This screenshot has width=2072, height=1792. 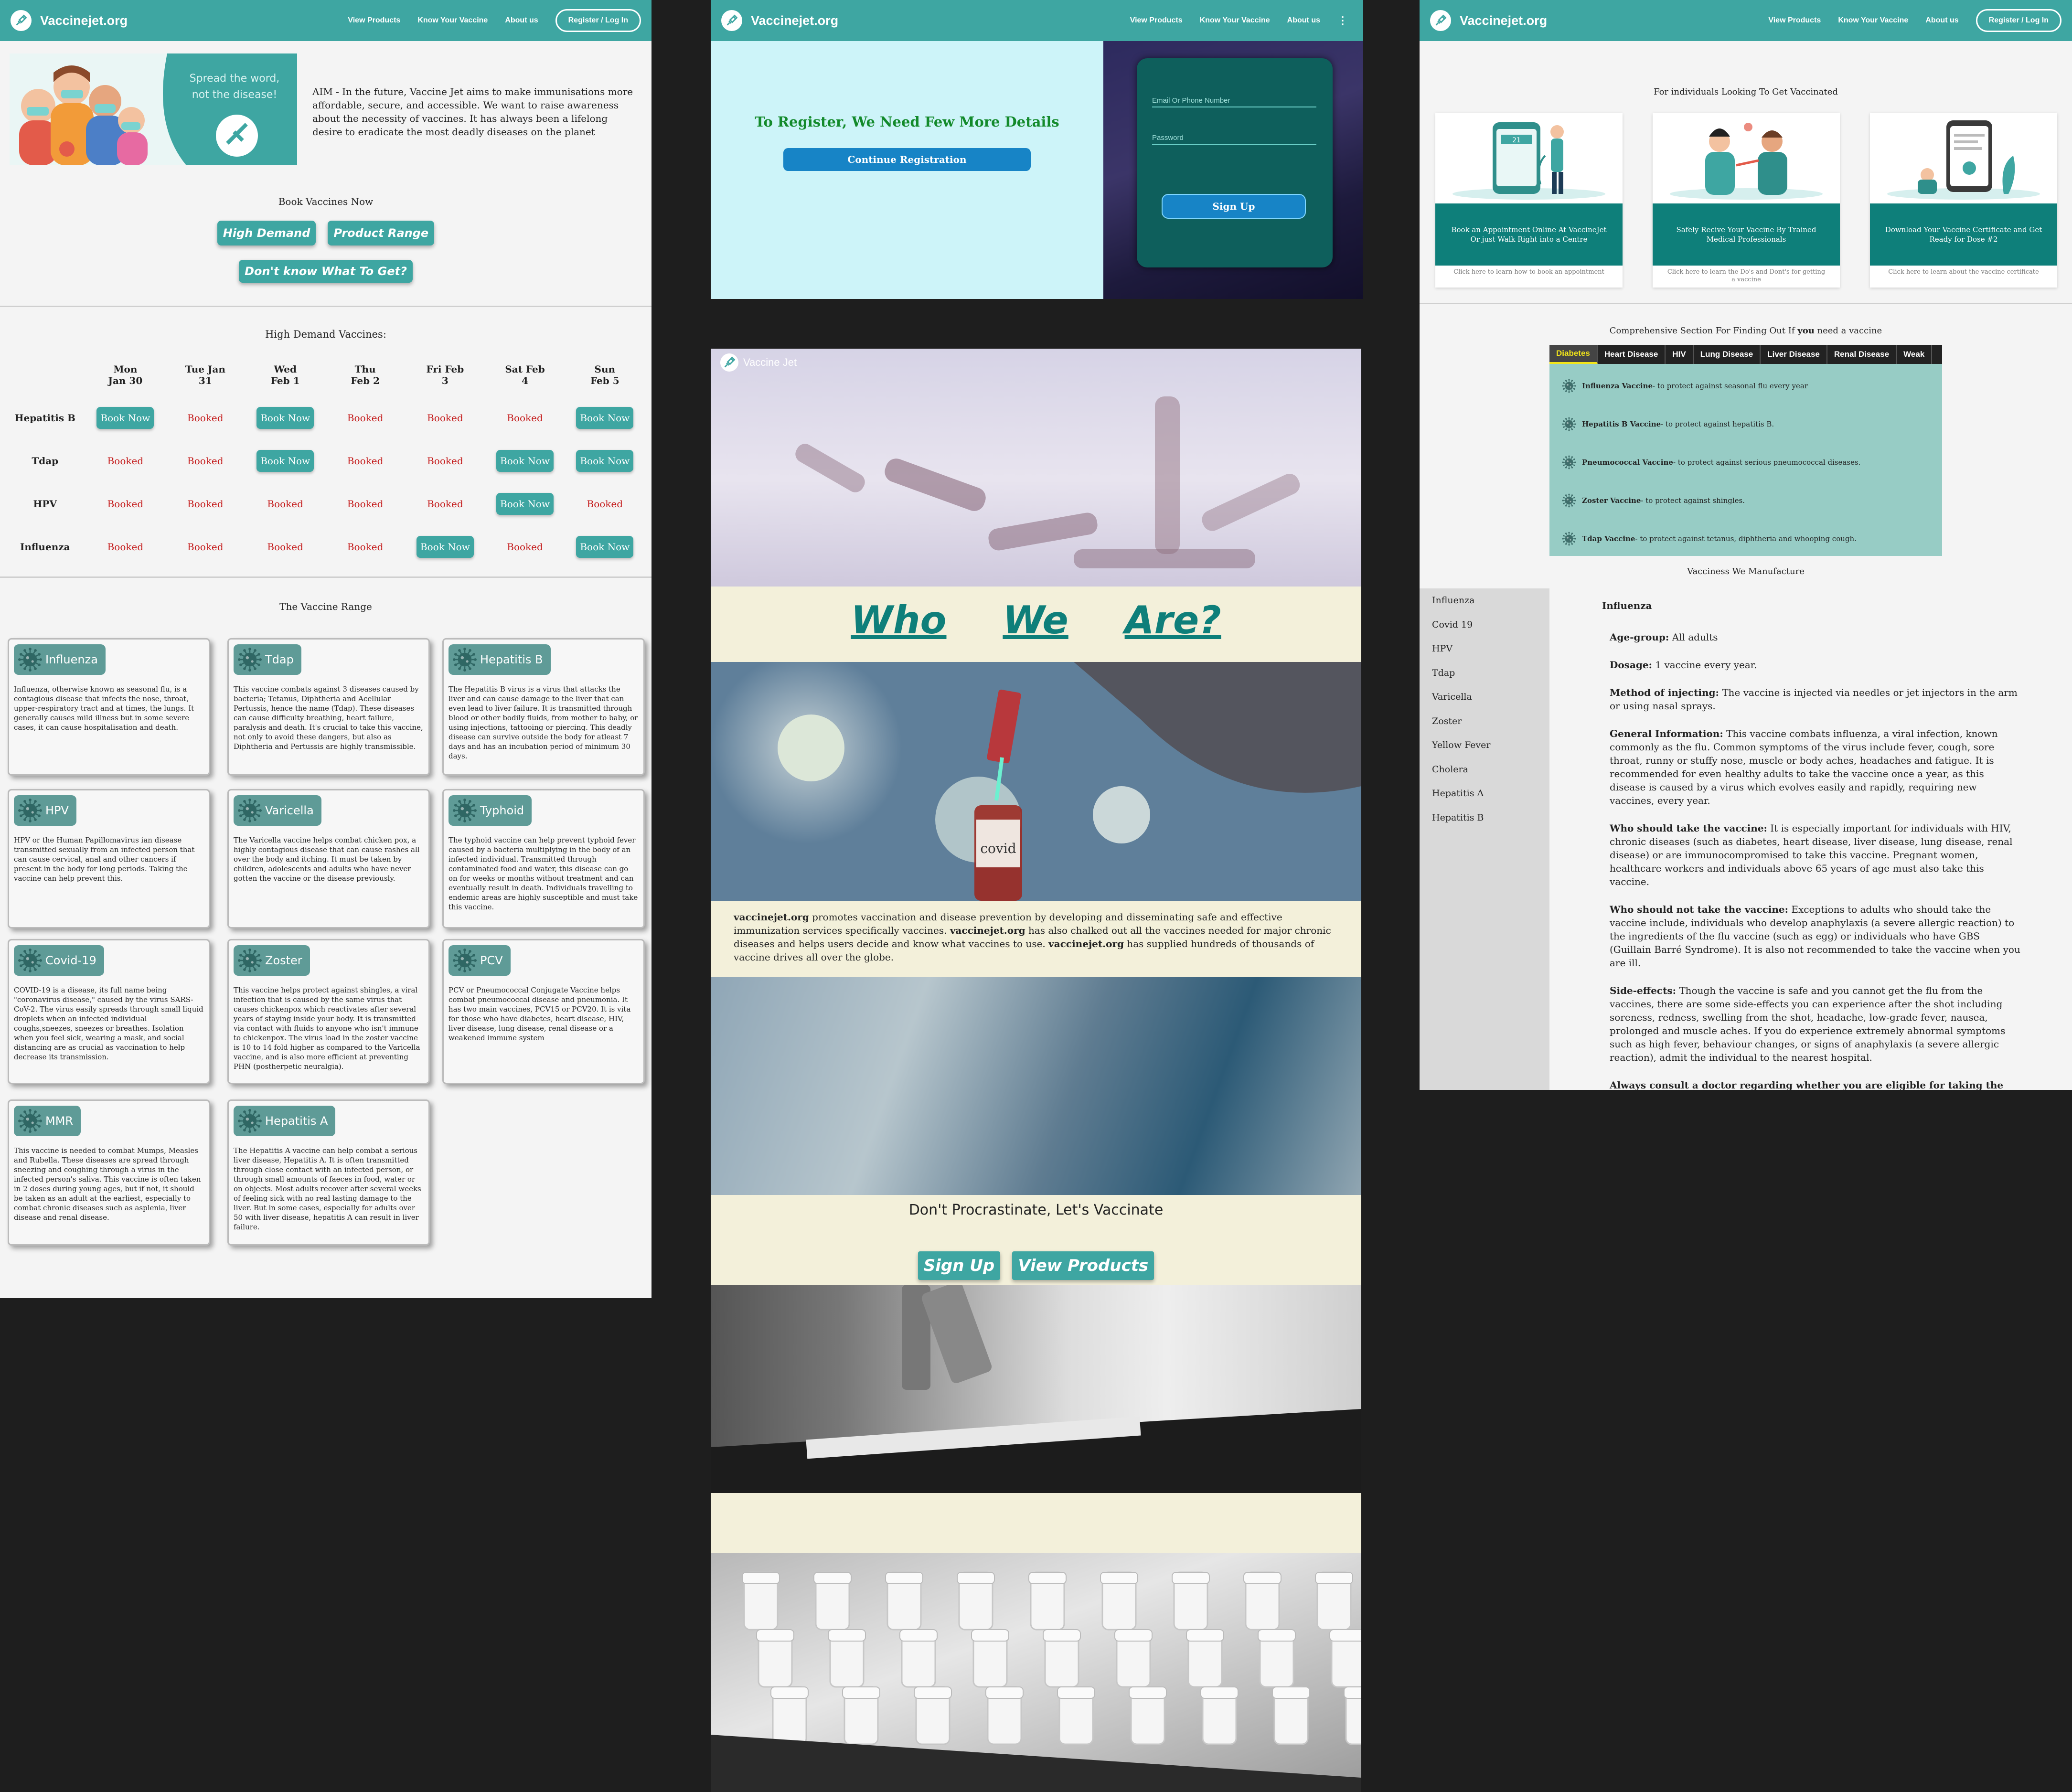 I want to click on dont-know-button: Don't know What To Get?, so click(x=326, y=271).